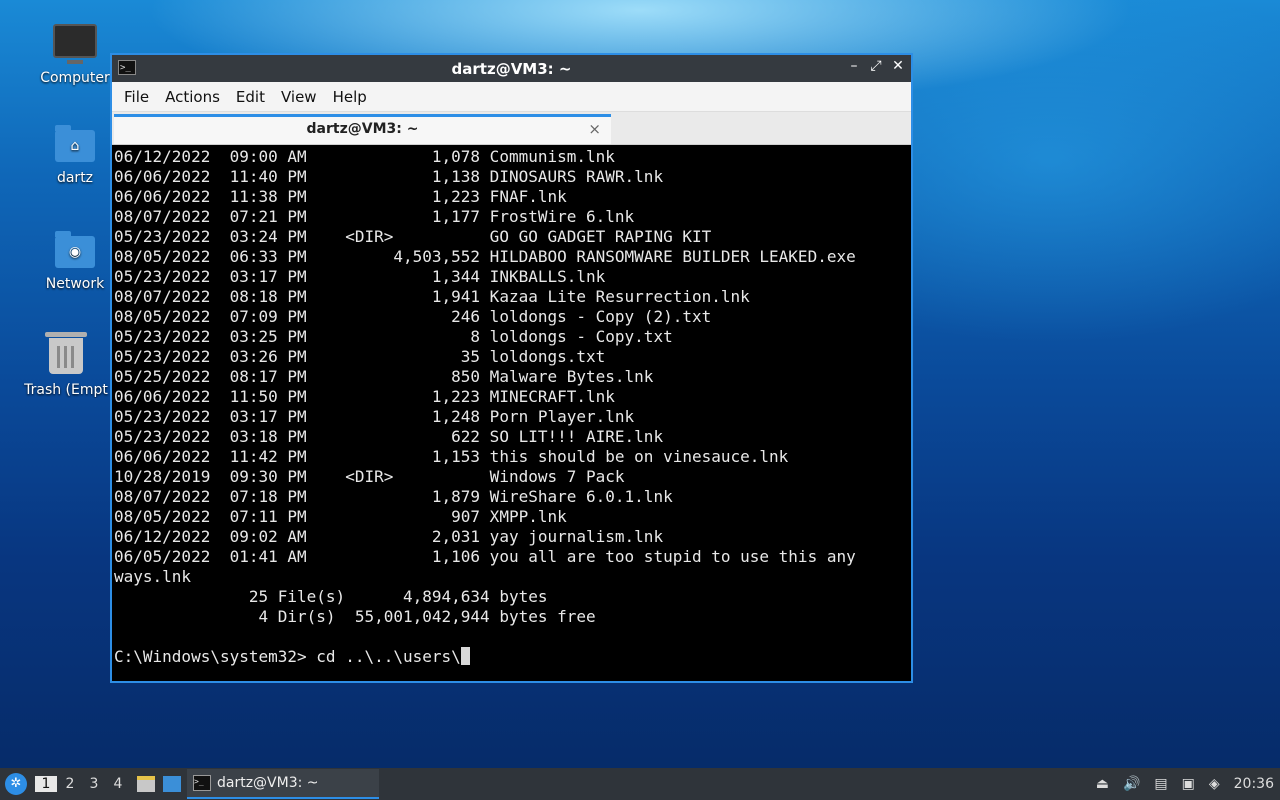  What do you see at coordinates (75, 249) in the screenshot?
I see `network-folder-icon: ◉` at bounding box center [75, 249].